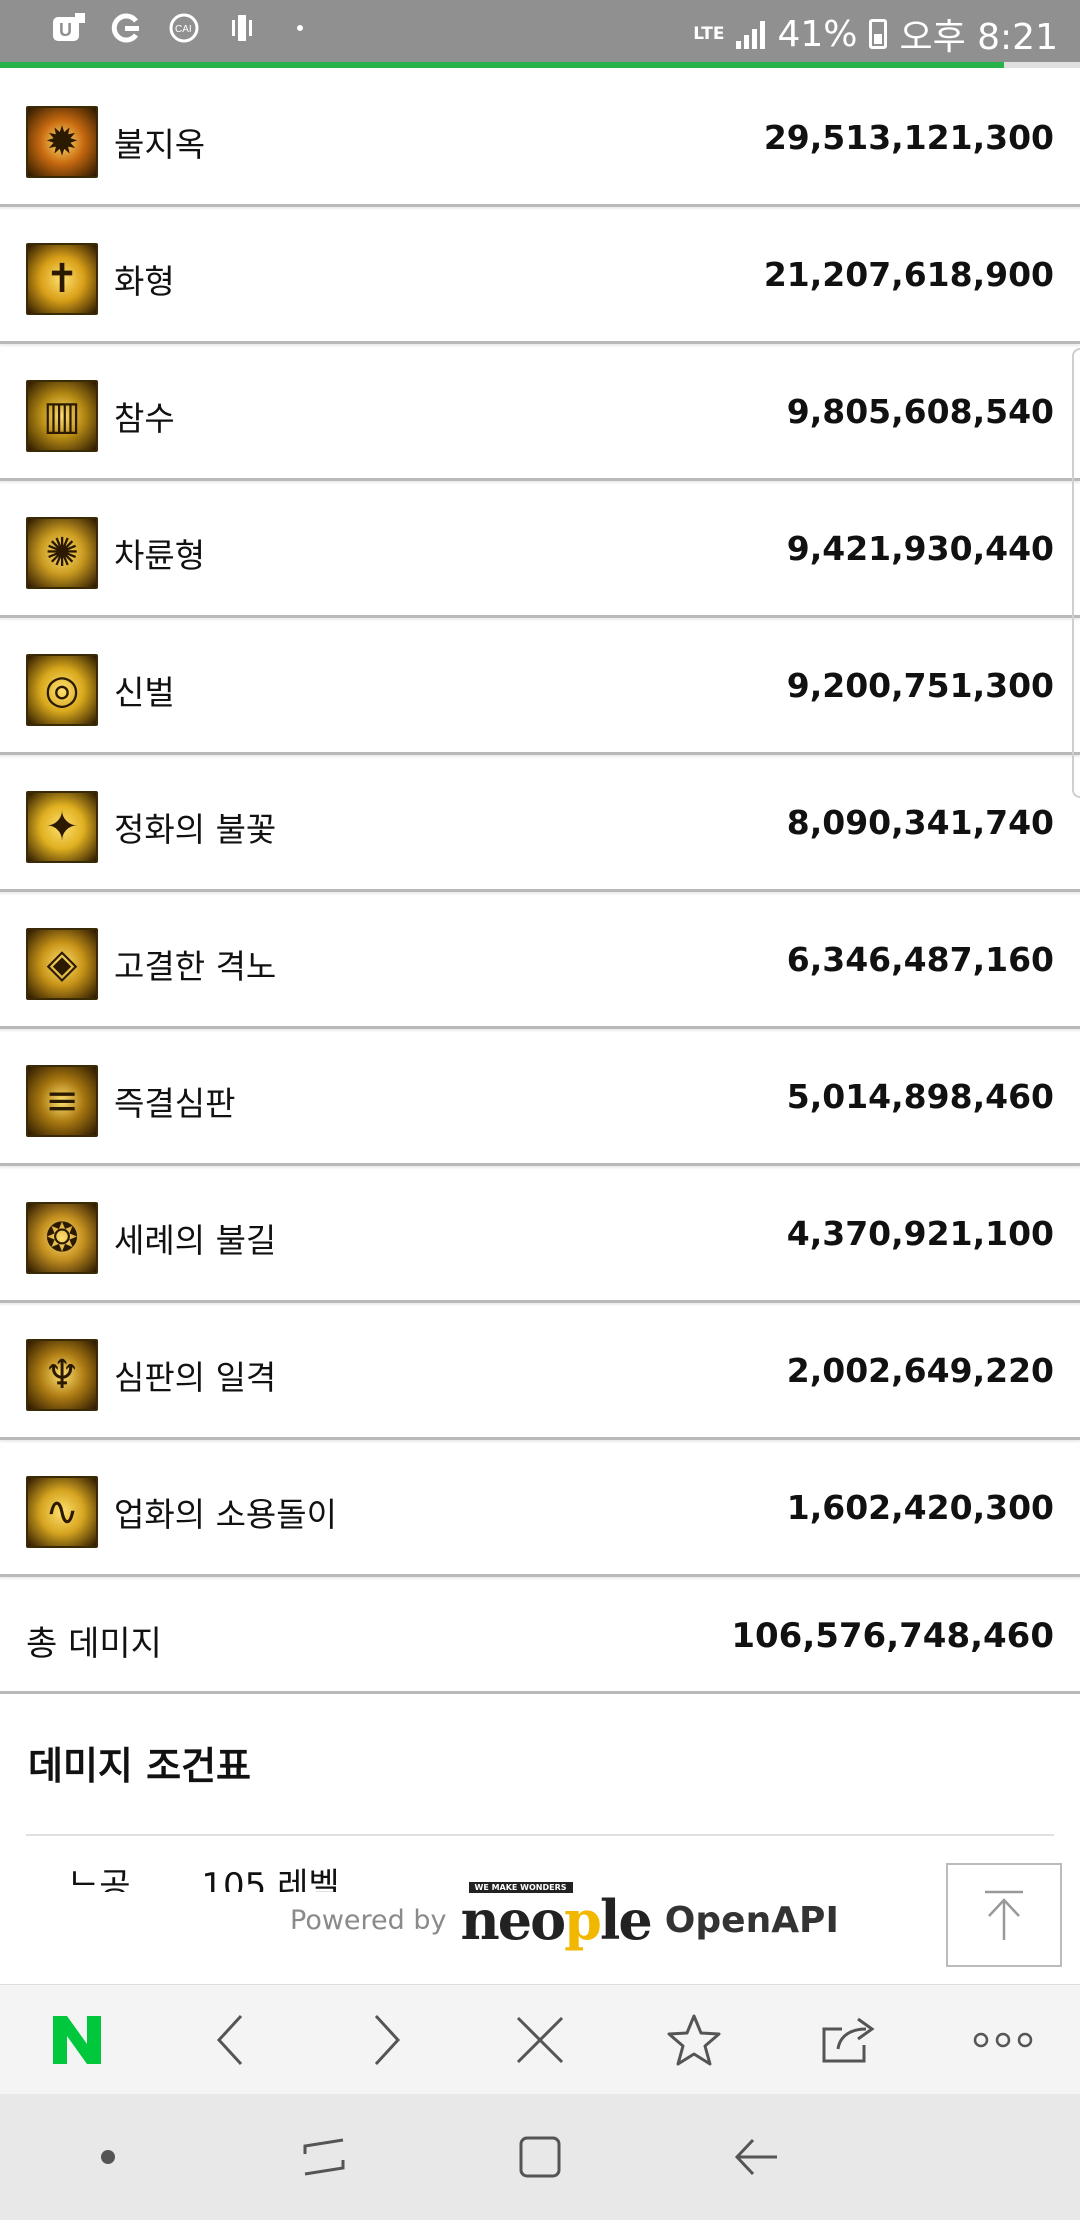 The height and width of the screenshot is (2220, 1080). What do you see at coordinates (817, 34) in the screenshot?
I see `battery-percent: 41%` at bounding box center [817, 34].